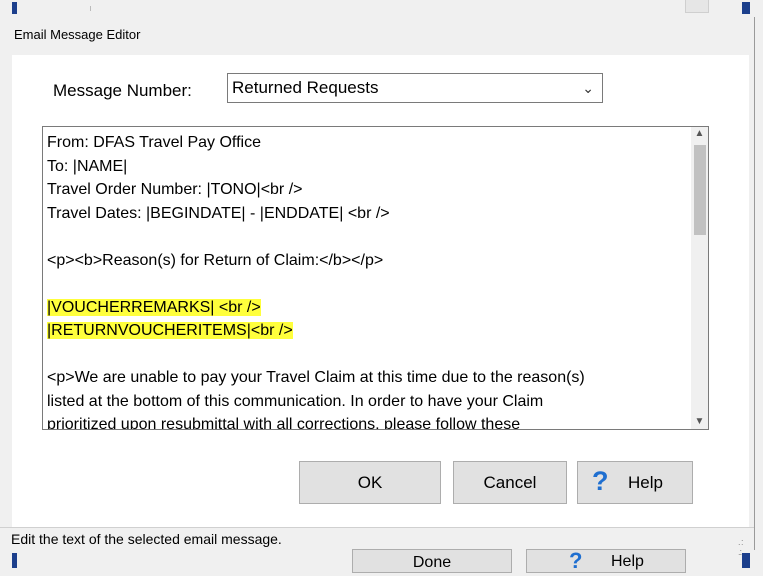 This screenshot has height=576, width=763. Describe the element at coordinates (510, 482) in the screenshot. I see `cancel-button: Cancel` at that location.